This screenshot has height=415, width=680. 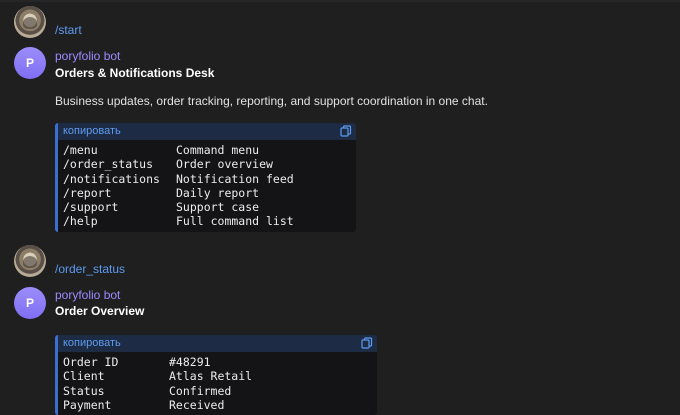 I want to click on code-key: Status, so click(x=84, y=390).